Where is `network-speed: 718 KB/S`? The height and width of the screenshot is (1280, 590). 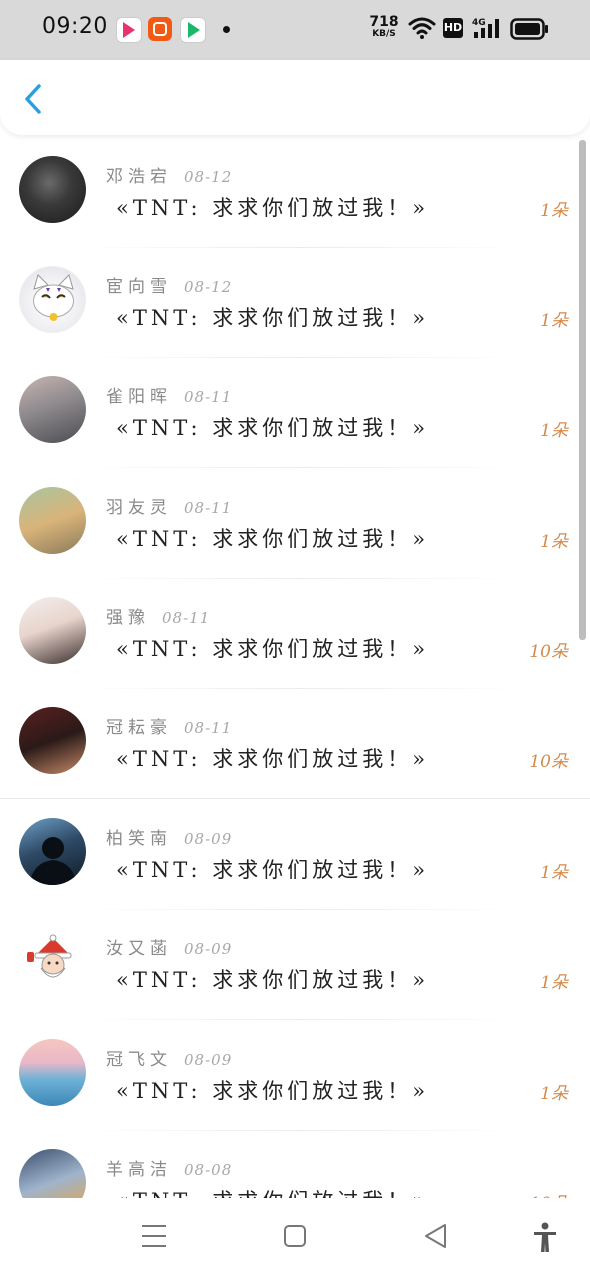
network-speed: 718 KB/S is located at coordinates (384, 27).